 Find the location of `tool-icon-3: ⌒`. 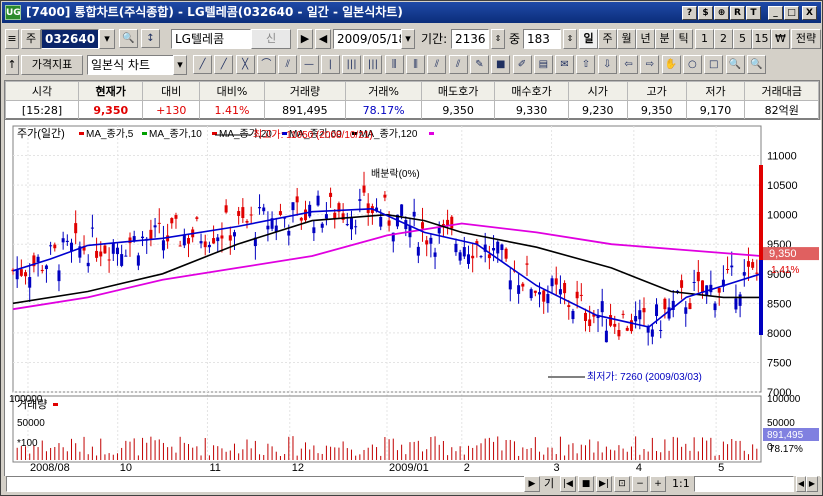

tool-icon-3: ⌒ is located at coordinates (266, 64).